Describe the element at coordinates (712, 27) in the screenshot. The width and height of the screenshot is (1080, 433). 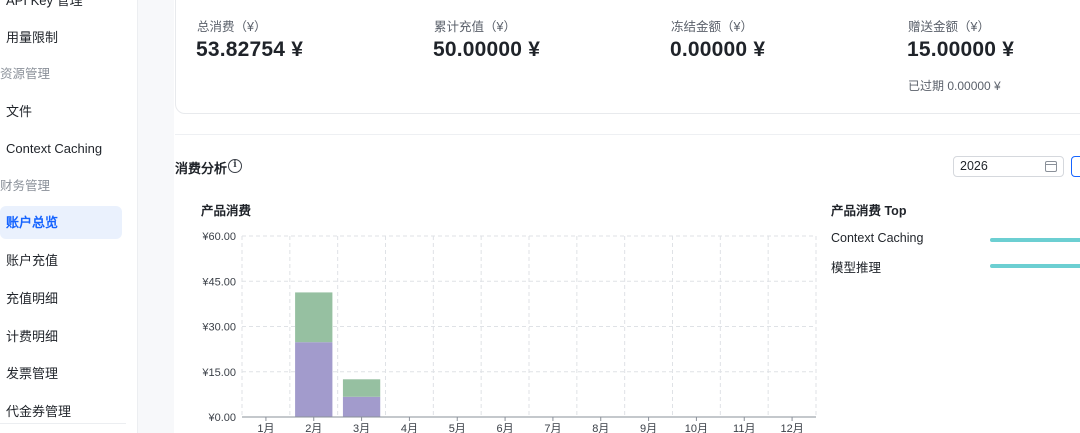
I see `frozen-amount-label: 冻结金额（¥）` at that location.